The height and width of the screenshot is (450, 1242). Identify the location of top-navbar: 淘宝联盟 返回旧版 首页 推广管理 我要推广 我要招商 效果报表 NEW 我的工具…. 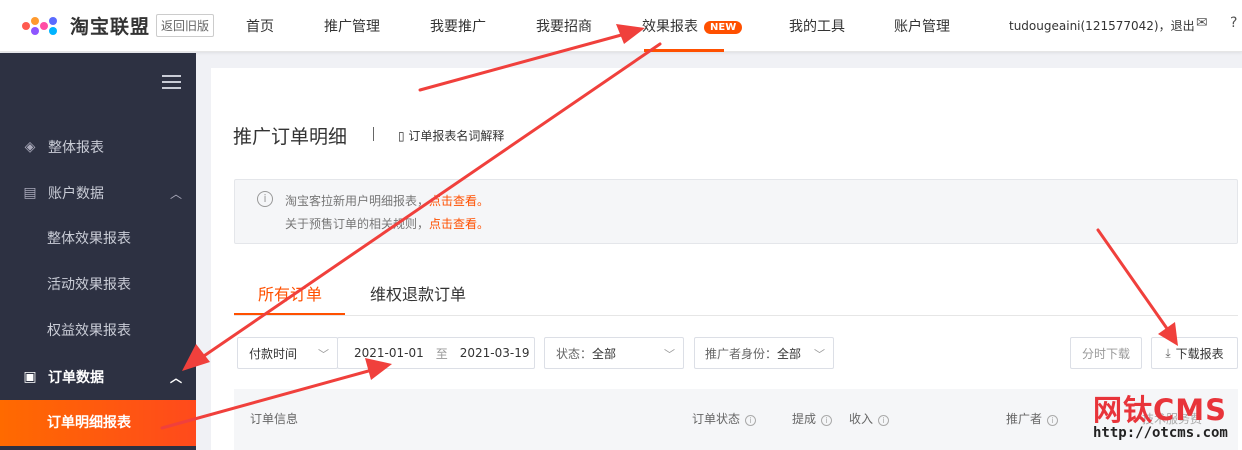
(621, 26).